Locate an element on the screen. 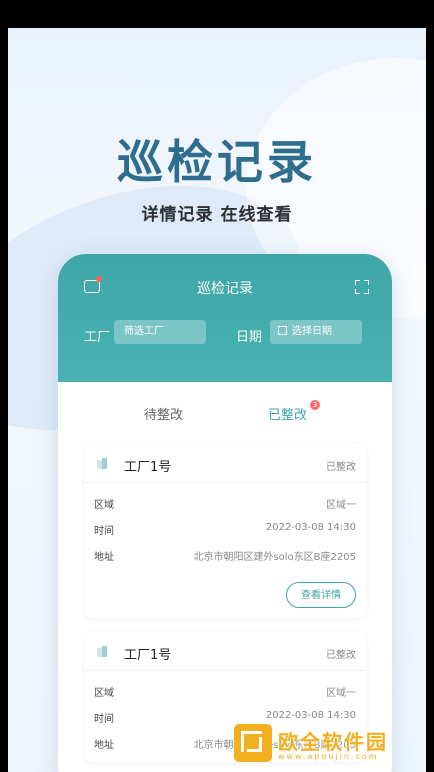 Image resolution: width=434 pixels, height=772 pixels. view-detail-button: 查看详情 is located at coordinates (321, 595).